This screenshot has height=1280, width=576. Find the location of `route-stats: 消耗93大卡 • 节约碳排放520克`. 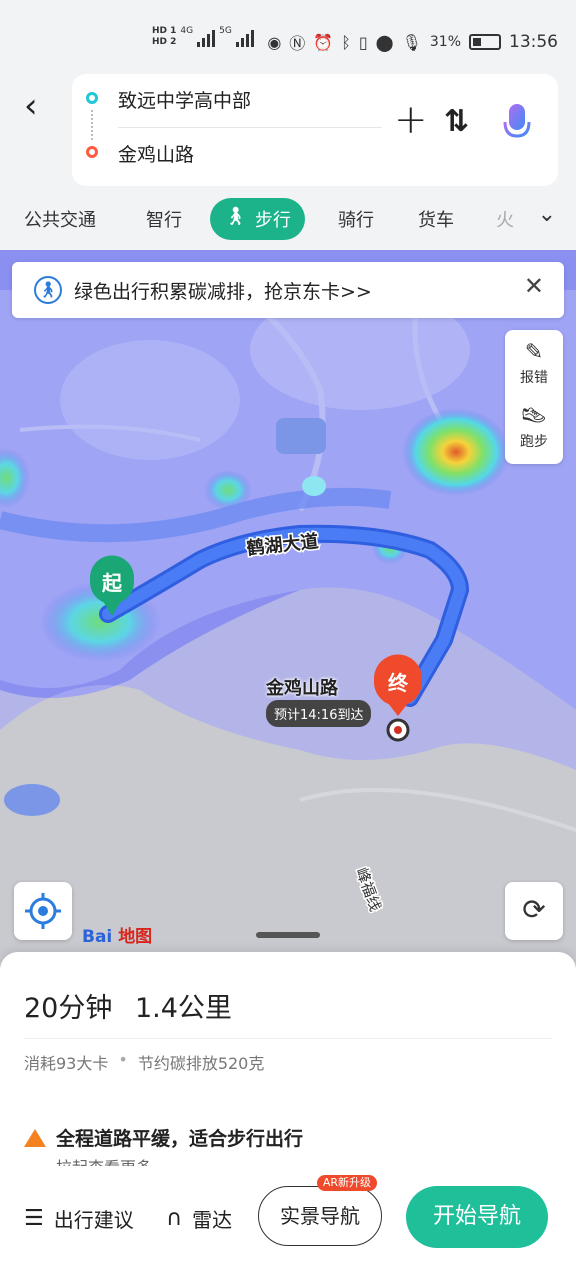

route-stats: 消耗93大卡 • 节约碳排放520克 is located at coordinates (144, 1062).